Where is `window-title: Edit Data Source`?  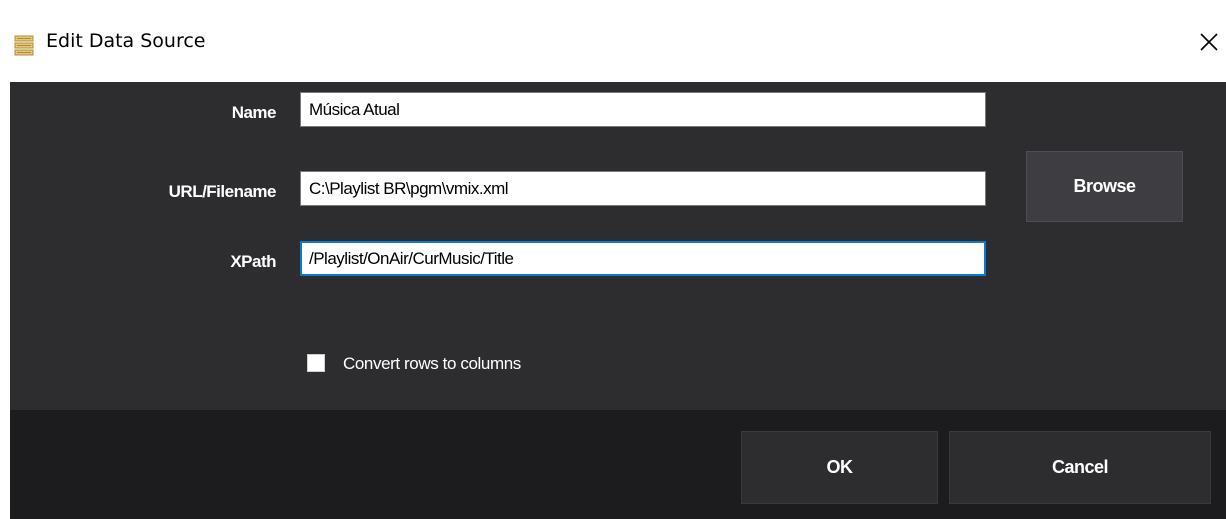
window-title: Edit Data Source is located at coordinates (126, 41).